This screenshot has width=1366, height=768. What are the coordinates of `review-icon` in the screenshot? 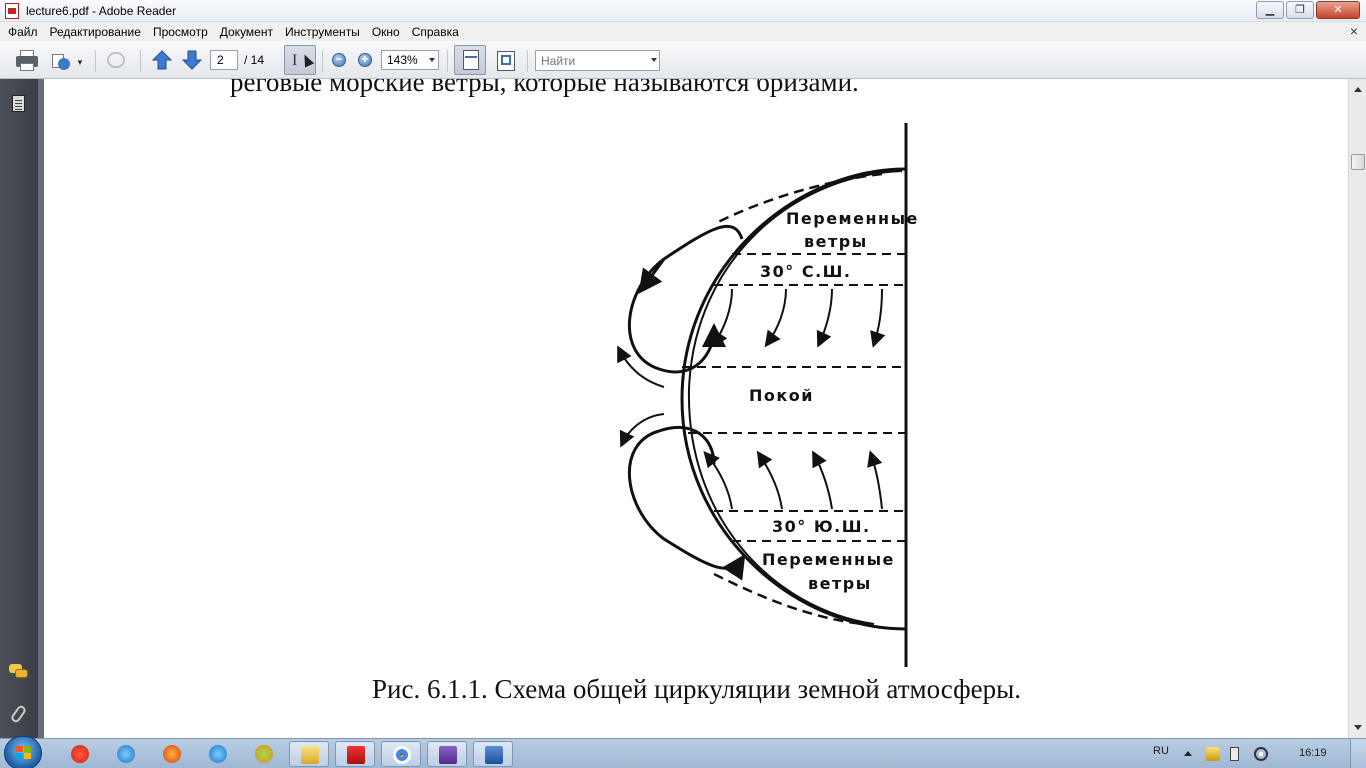 It's located at (116, 60).